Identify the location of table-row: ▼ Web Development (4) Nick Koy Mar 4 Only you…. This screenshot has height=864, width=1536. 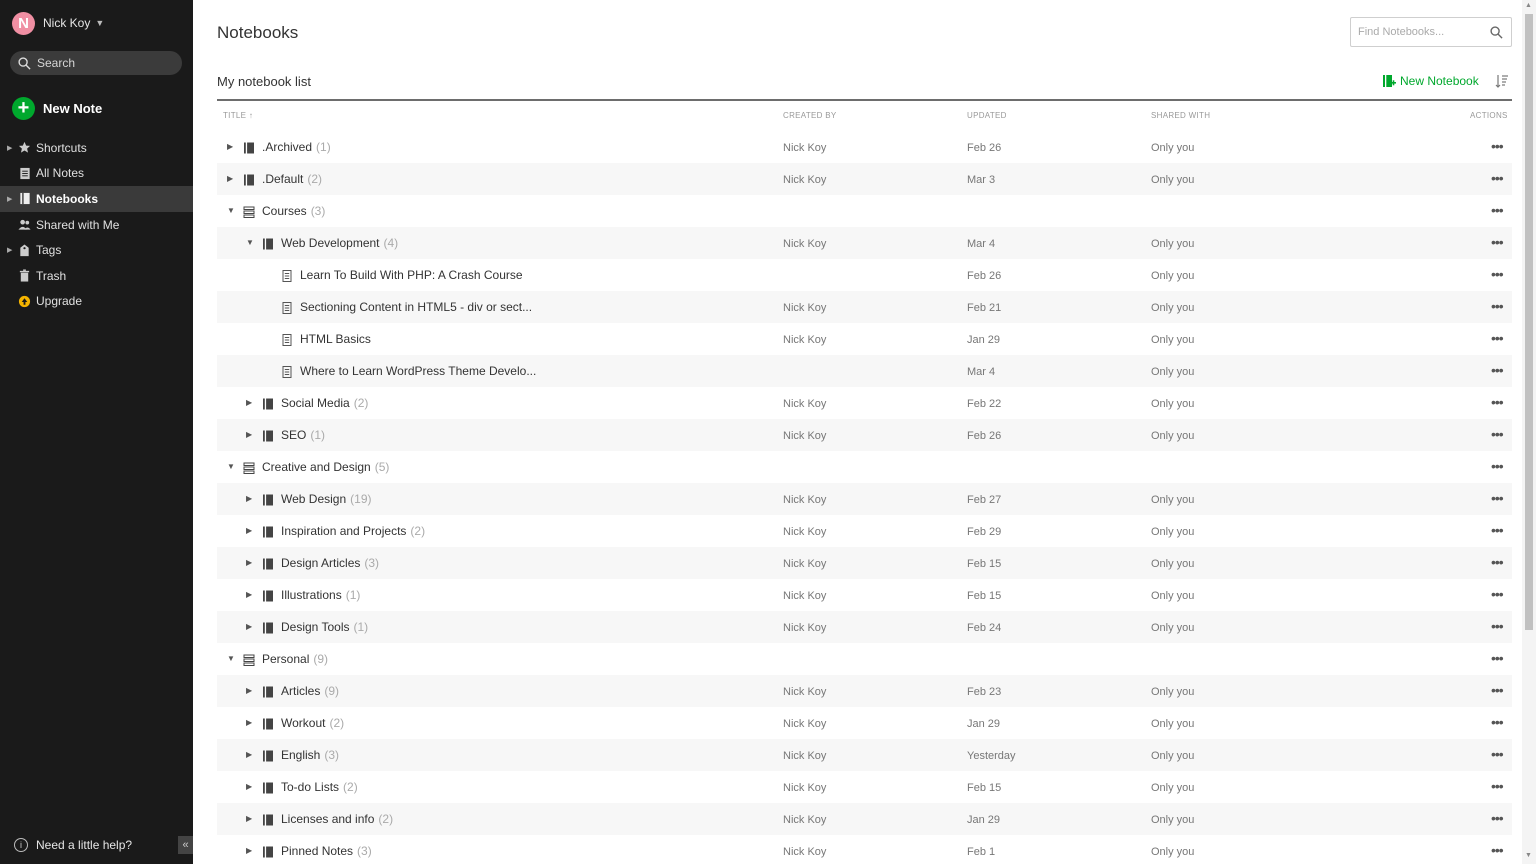
(864, 243).